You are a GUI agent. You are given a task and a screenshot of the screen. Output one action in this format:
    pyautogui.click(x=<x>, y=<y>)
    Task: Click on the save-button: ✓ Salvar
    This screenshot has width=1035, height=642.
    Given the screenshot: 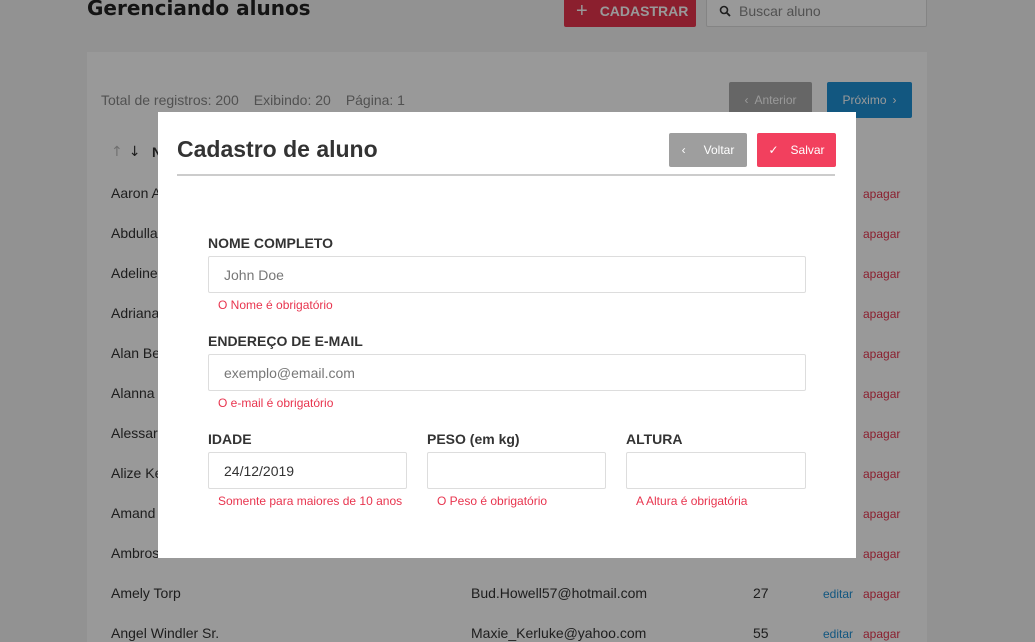 What is the action you would take?
    pyautogui.click(x=796, y=150)
    